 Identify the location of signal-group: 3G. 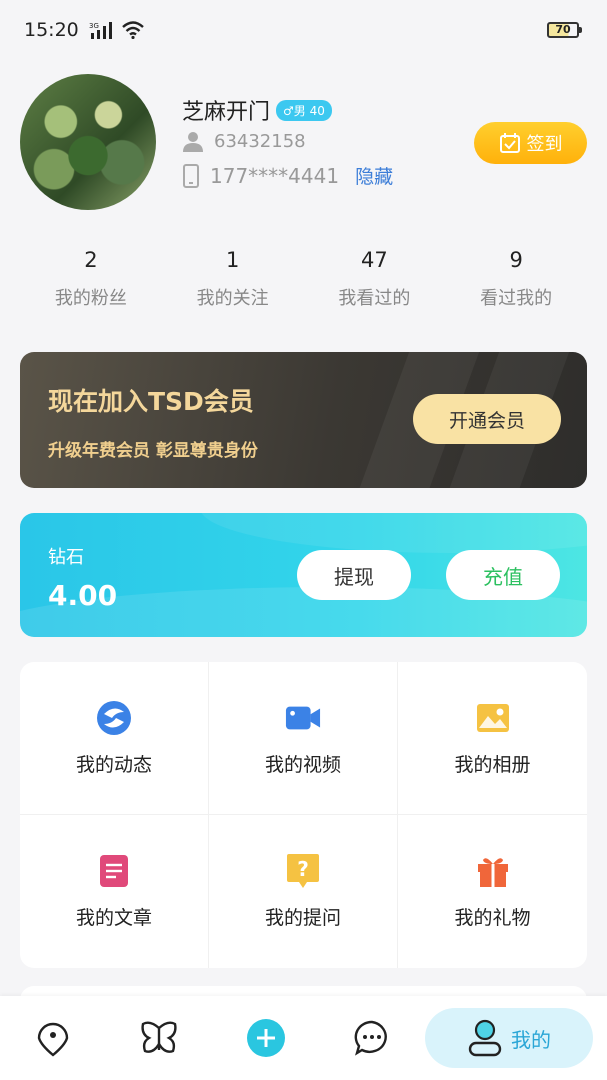
(117, 30).